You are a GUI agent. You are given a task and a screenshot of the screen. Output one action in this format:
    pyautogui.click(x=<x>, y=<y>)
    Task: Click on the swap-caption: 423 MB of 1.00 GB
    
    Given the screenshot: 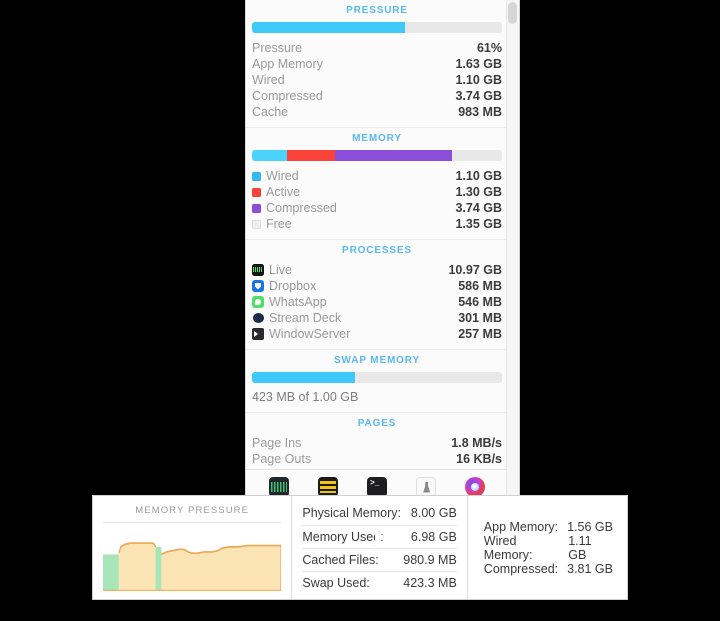 What is the action you would take?
    pyautogui.click(x=305, y=397)
    